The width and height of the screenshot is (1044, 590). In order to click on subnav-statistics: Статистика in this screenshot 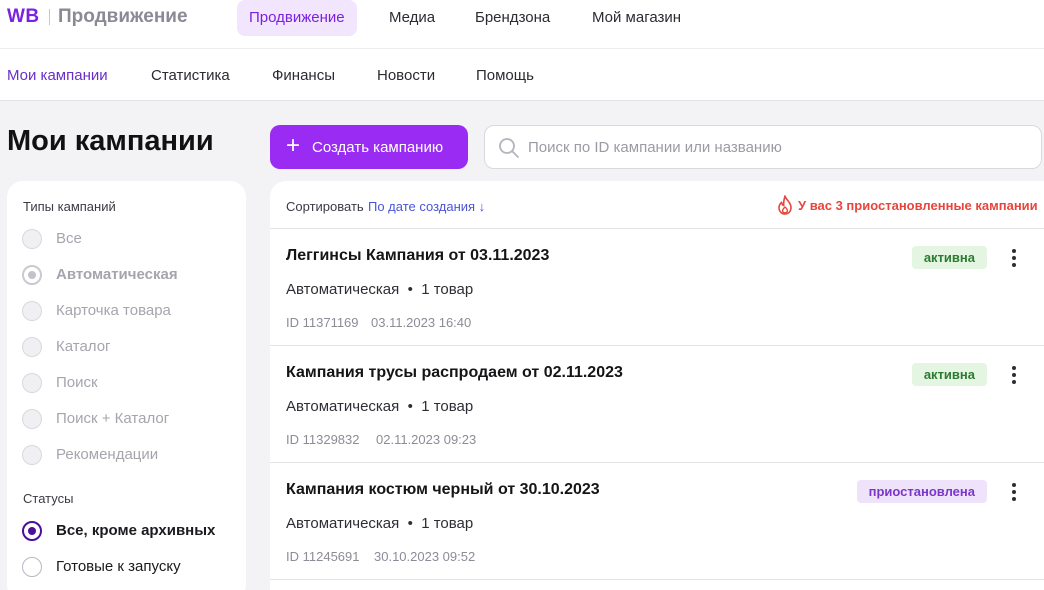, I will do `click(190, 75)`.